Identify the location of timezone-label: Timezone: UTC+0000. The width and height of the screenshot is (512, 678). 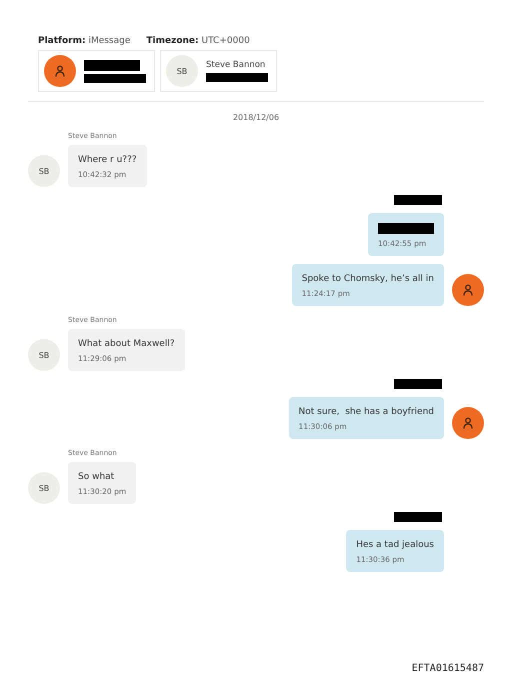
(198, 41).